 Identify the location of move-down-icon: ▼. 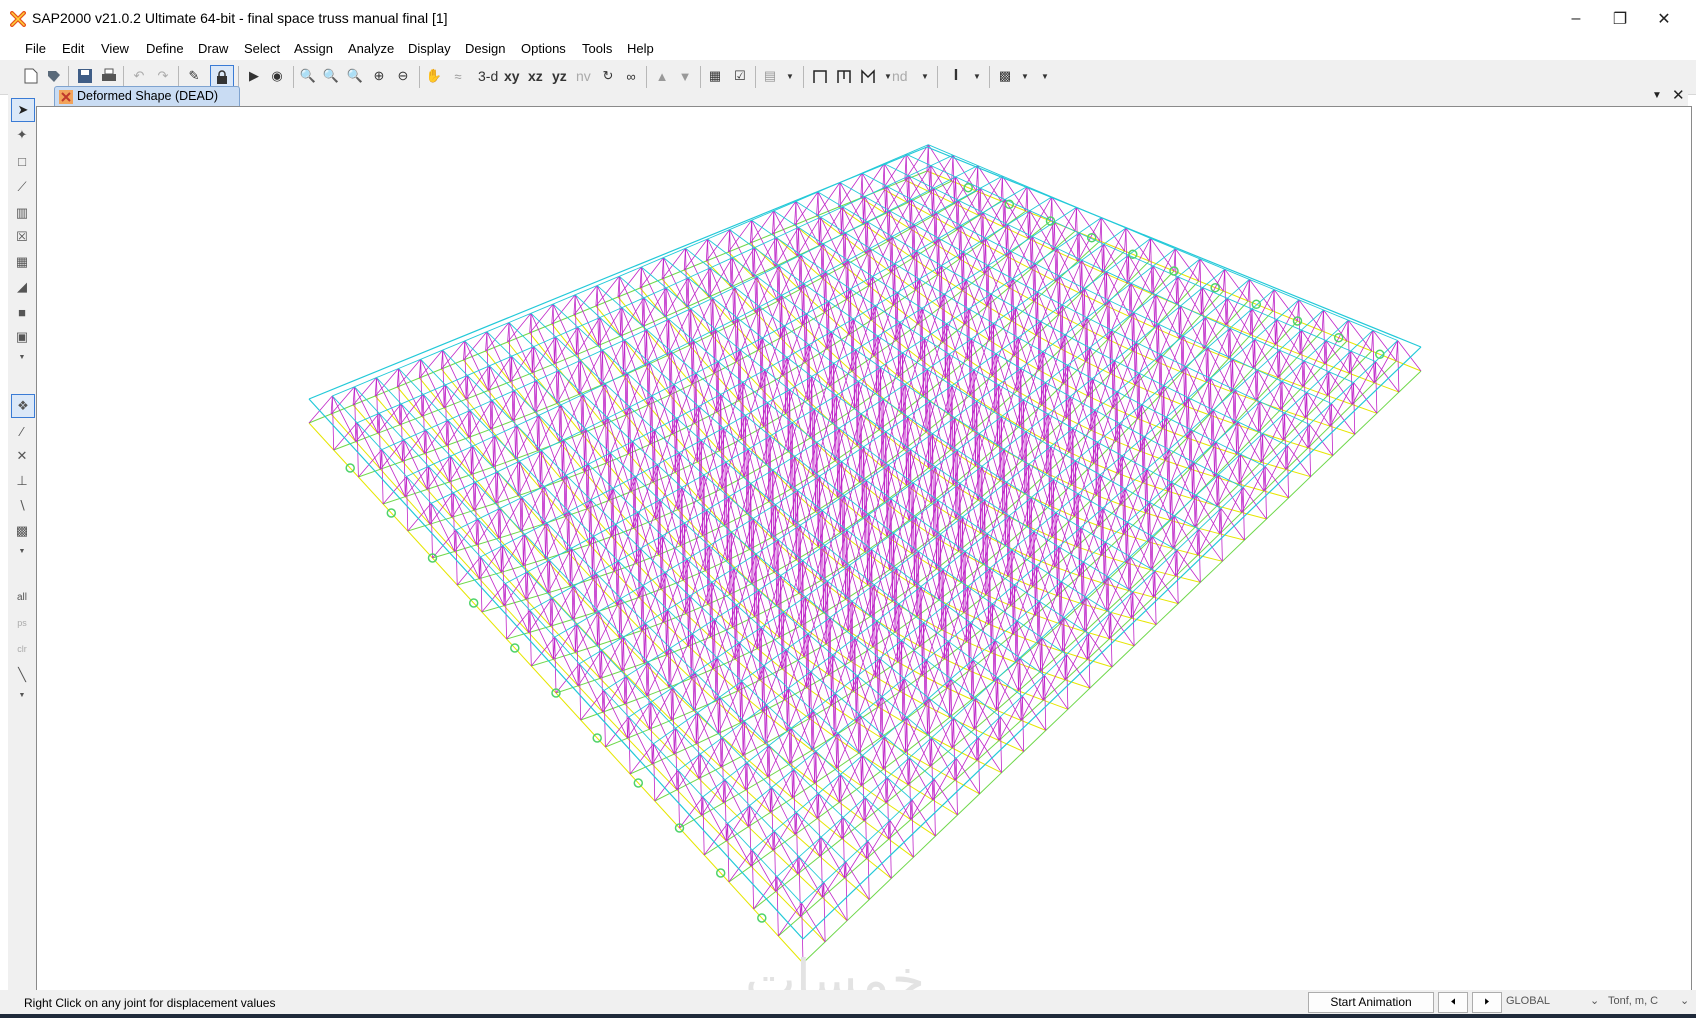
(685, 76).